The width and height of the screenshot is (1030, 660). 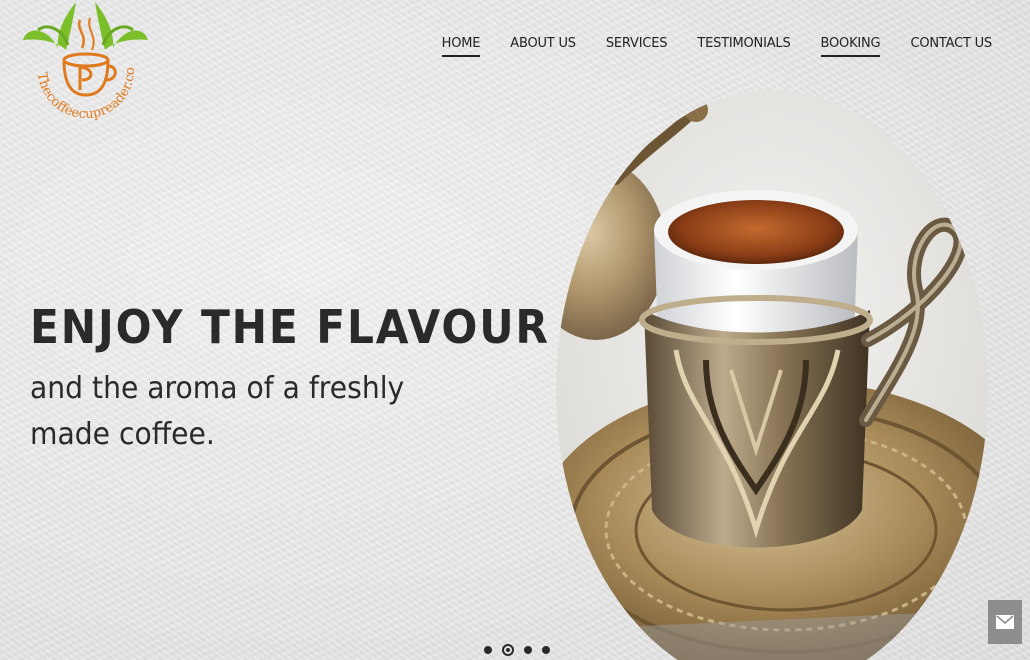 I want to click on nav-home: HOME, so click(x=460, y=46).